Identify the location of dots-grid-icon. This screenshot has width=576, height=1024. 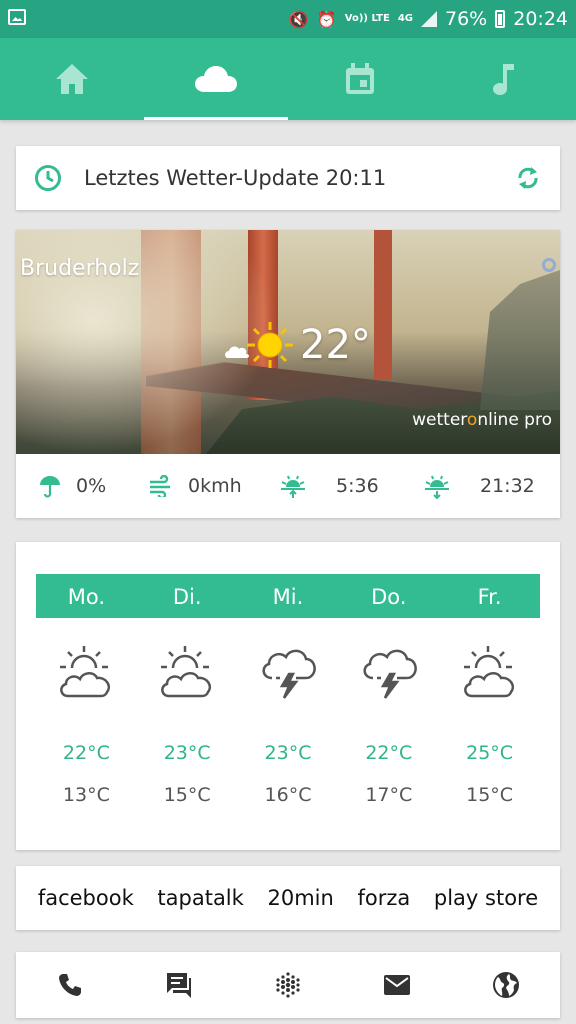
(288, 985).